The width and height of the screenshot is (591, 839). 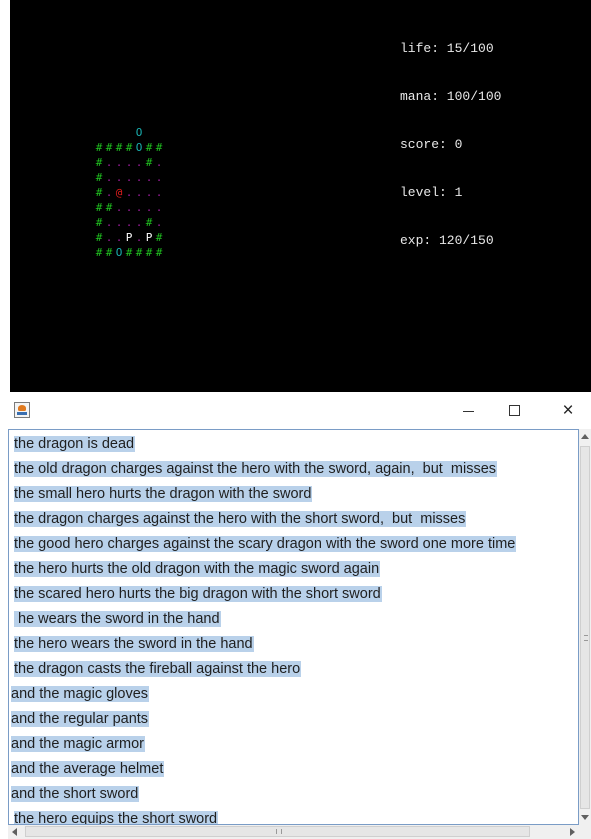 What do you see at coordinates (75, 794) in the screenshot?
I see `log-line-text: and the short sword` at bounding box center [75, 794].